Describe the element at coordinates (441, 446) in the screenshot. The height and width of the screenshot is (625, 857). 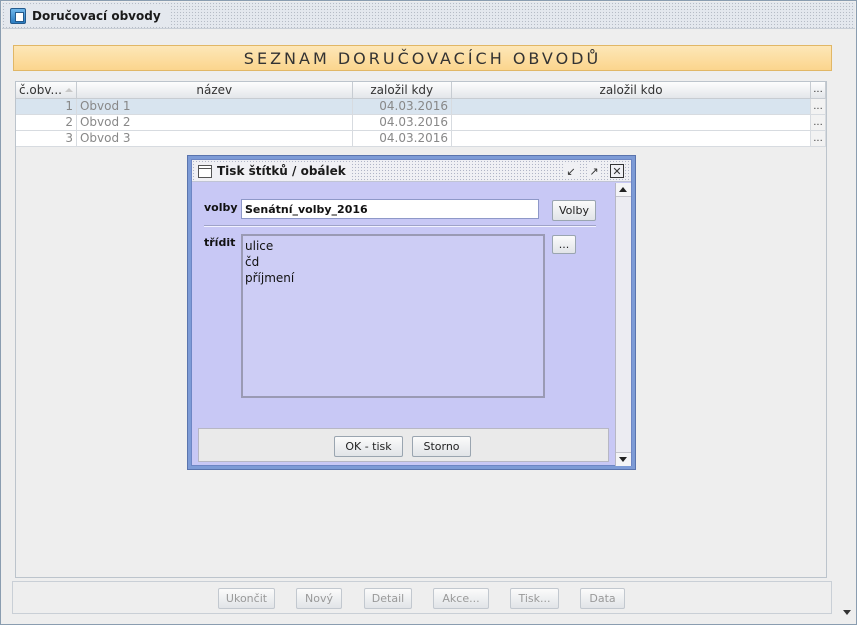
I see `cancel-button: Storno` at that location.